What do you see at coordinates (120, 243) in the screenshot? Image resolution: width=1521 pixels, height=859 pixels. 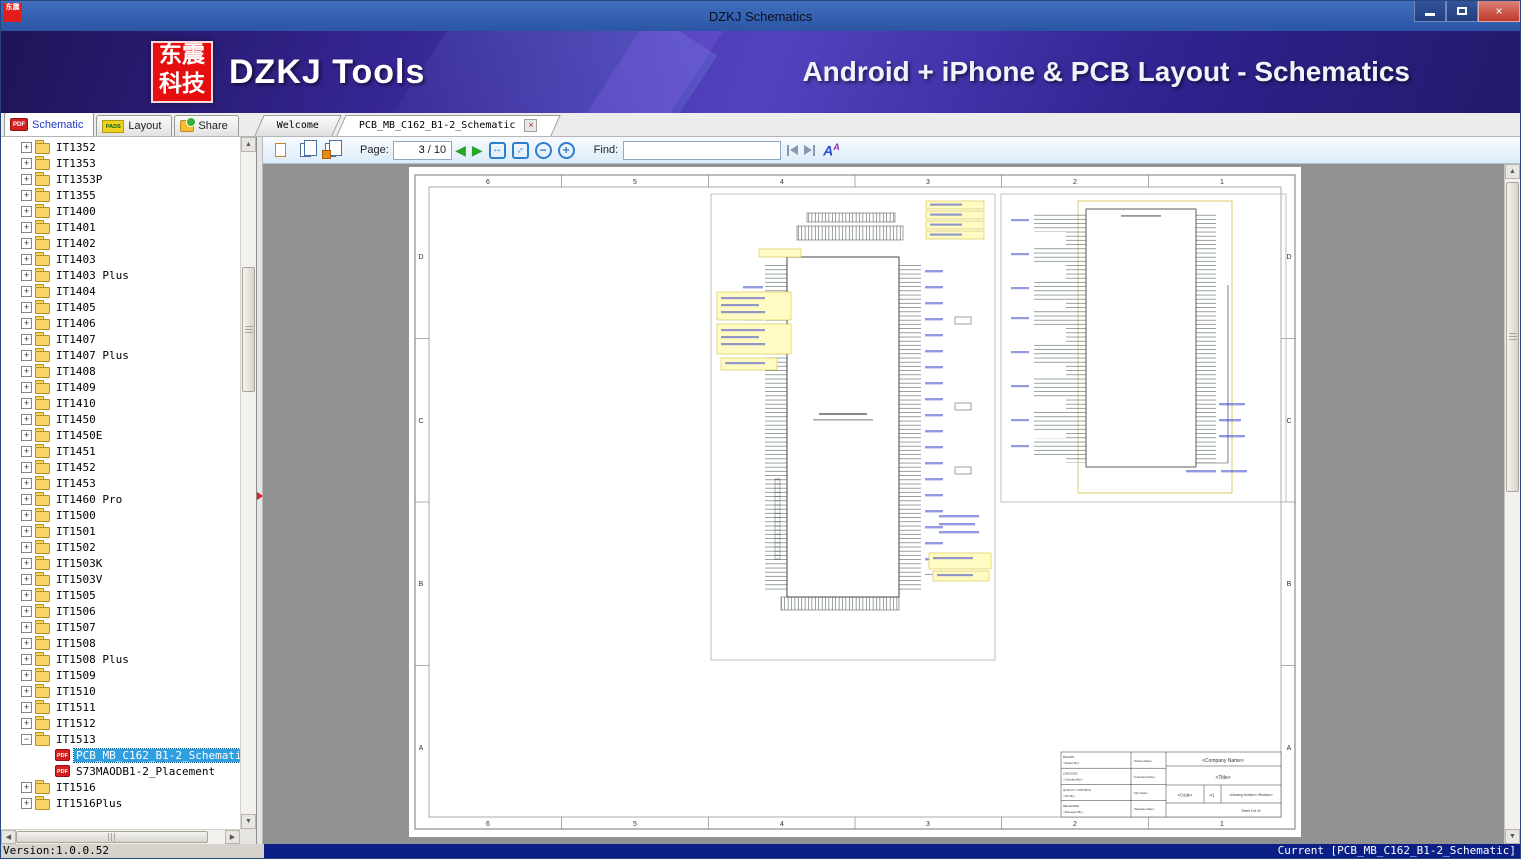 I see `tree-item-folder: + IT1402` at bounding box center [120, 243].